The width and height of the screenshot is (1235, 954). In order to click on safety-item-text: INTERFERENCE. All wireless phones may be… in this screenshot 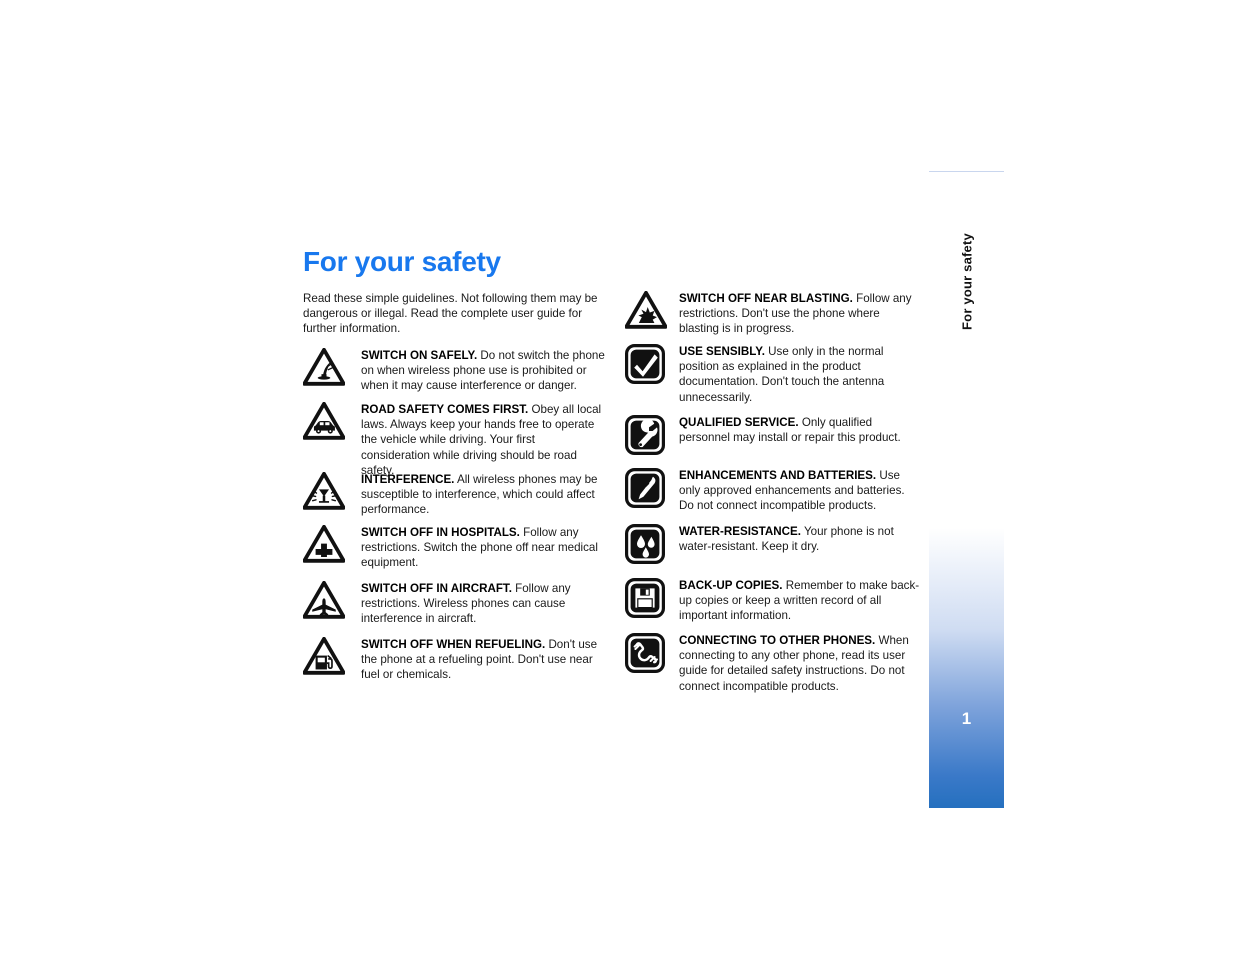, I will do `click(484, 495)`.